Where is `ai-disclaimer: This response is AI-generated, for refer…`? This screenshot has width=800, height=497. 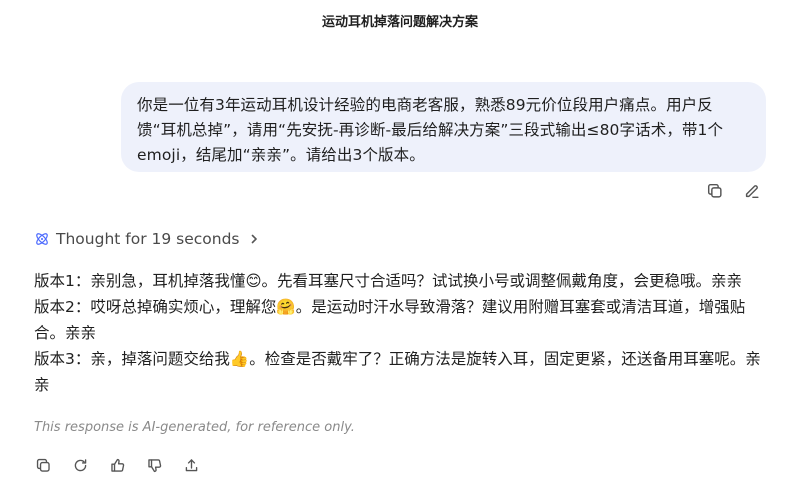
ai-disclaimer: This response is AI-generated, for refer… is located at coordinates (194, 427).